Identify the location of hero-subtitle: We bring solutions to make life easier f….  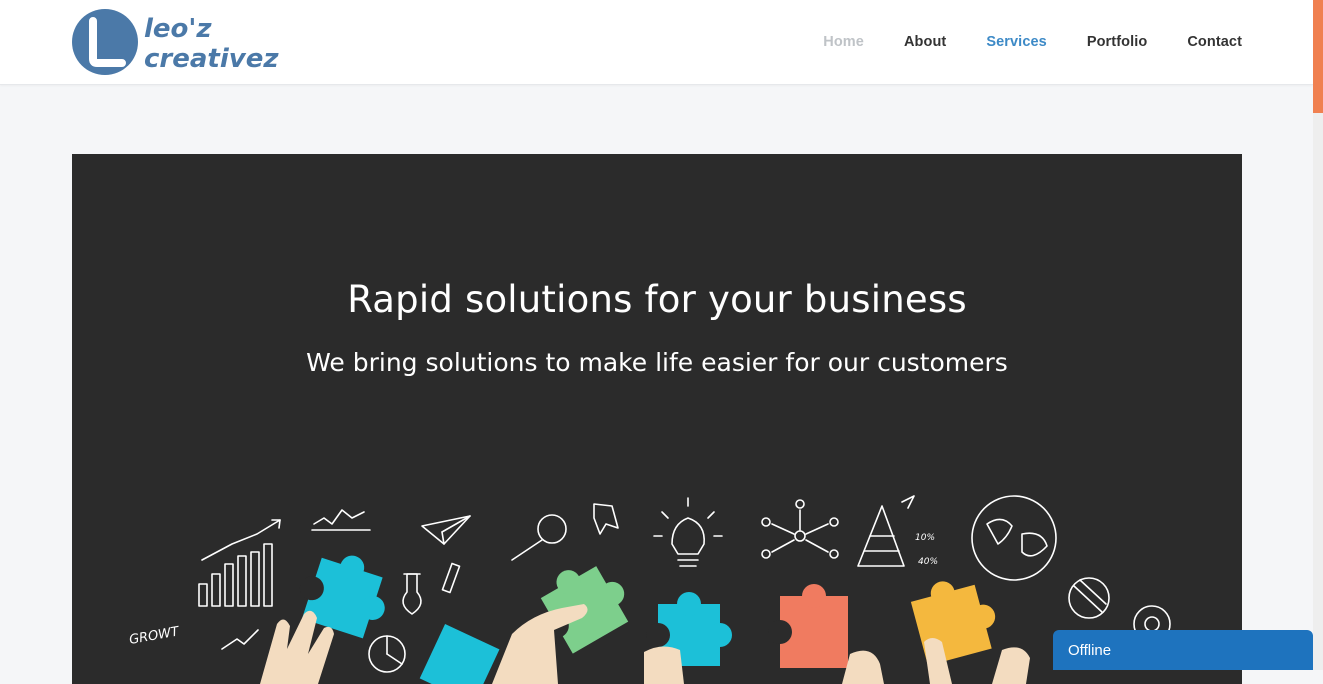
(657, 362).